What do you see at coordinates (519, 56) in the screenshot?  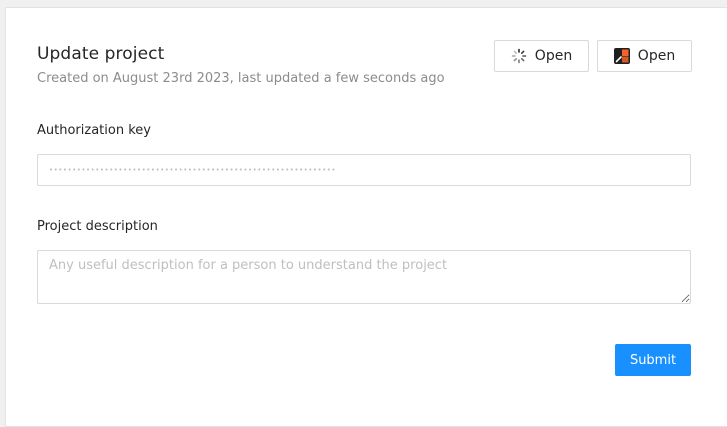 I see `loading-spinner-icon` at bounding box center [519, 56].